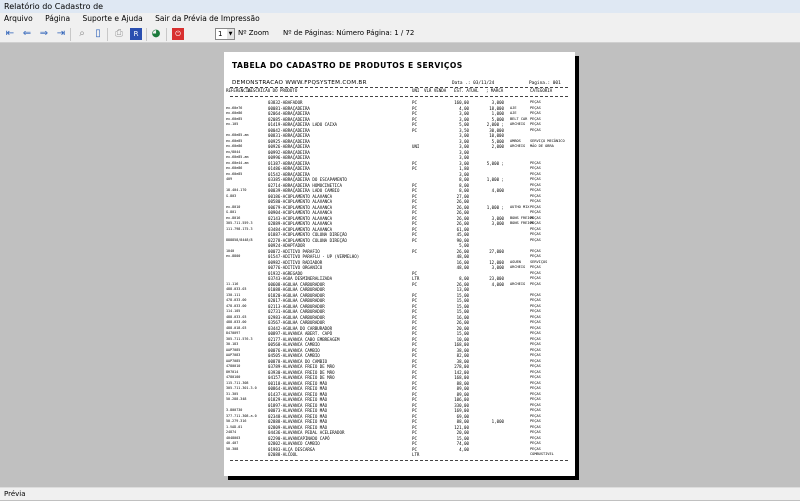  I want to click on menu-sair: Sair da Prévia de Impressão, so click(207, 18).